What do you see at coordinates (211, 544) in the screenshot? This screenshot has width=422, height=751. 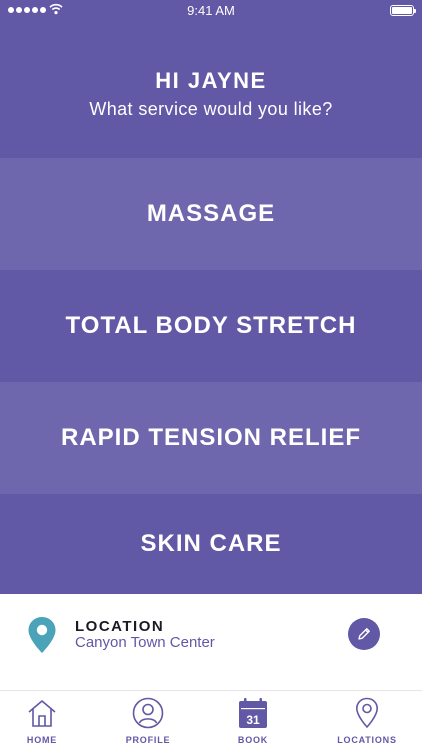 I see `service-skin-care: SKIN CARE` at bounding box center [211, 544].